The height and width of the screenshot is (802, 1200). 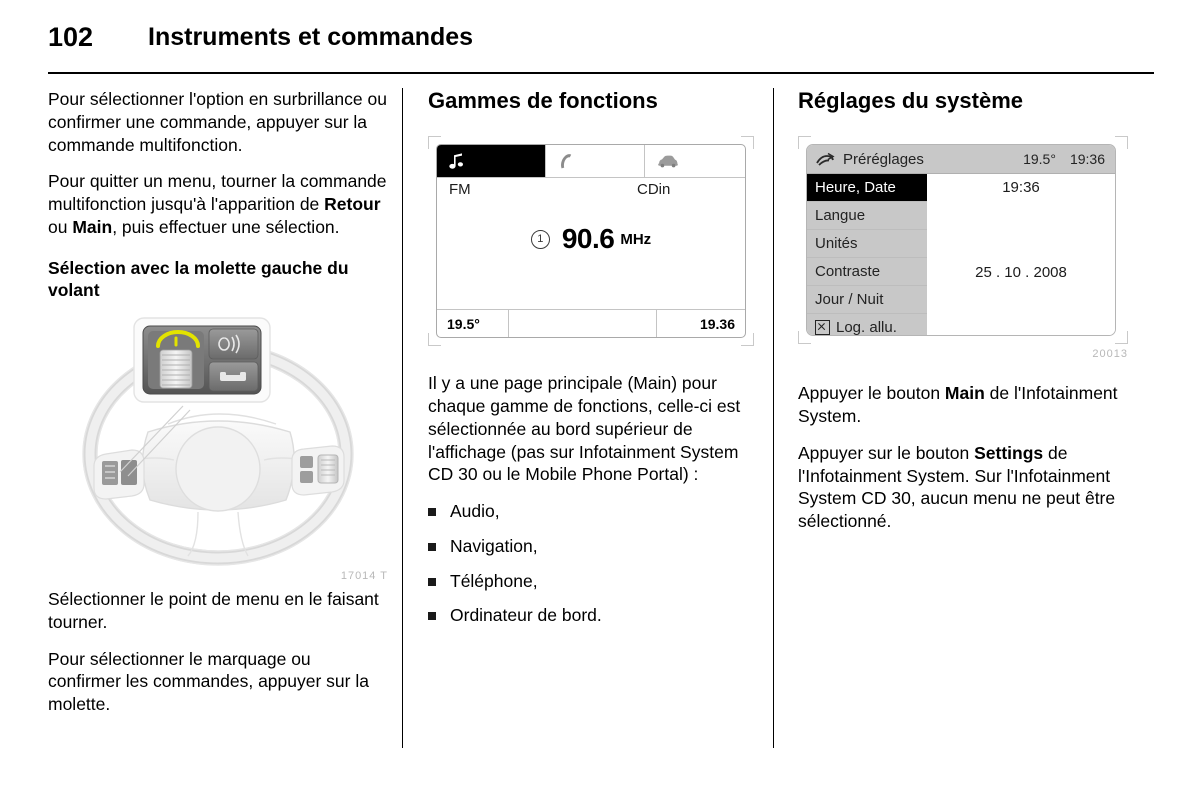 I want to click on menu-item-contraste: Contraste, so click(x=867, y=272).